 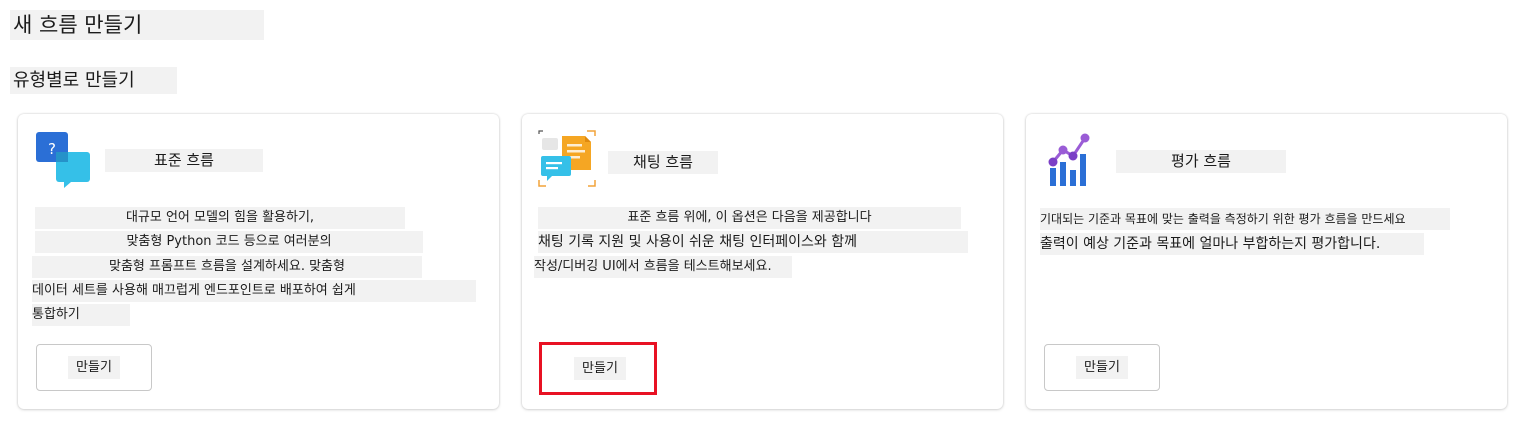 I want to click on card-description-line: 채팅 기록 지원 및 사용이 쉬운 채팅 인터페이스와 함께, so click(x=753, y=242).